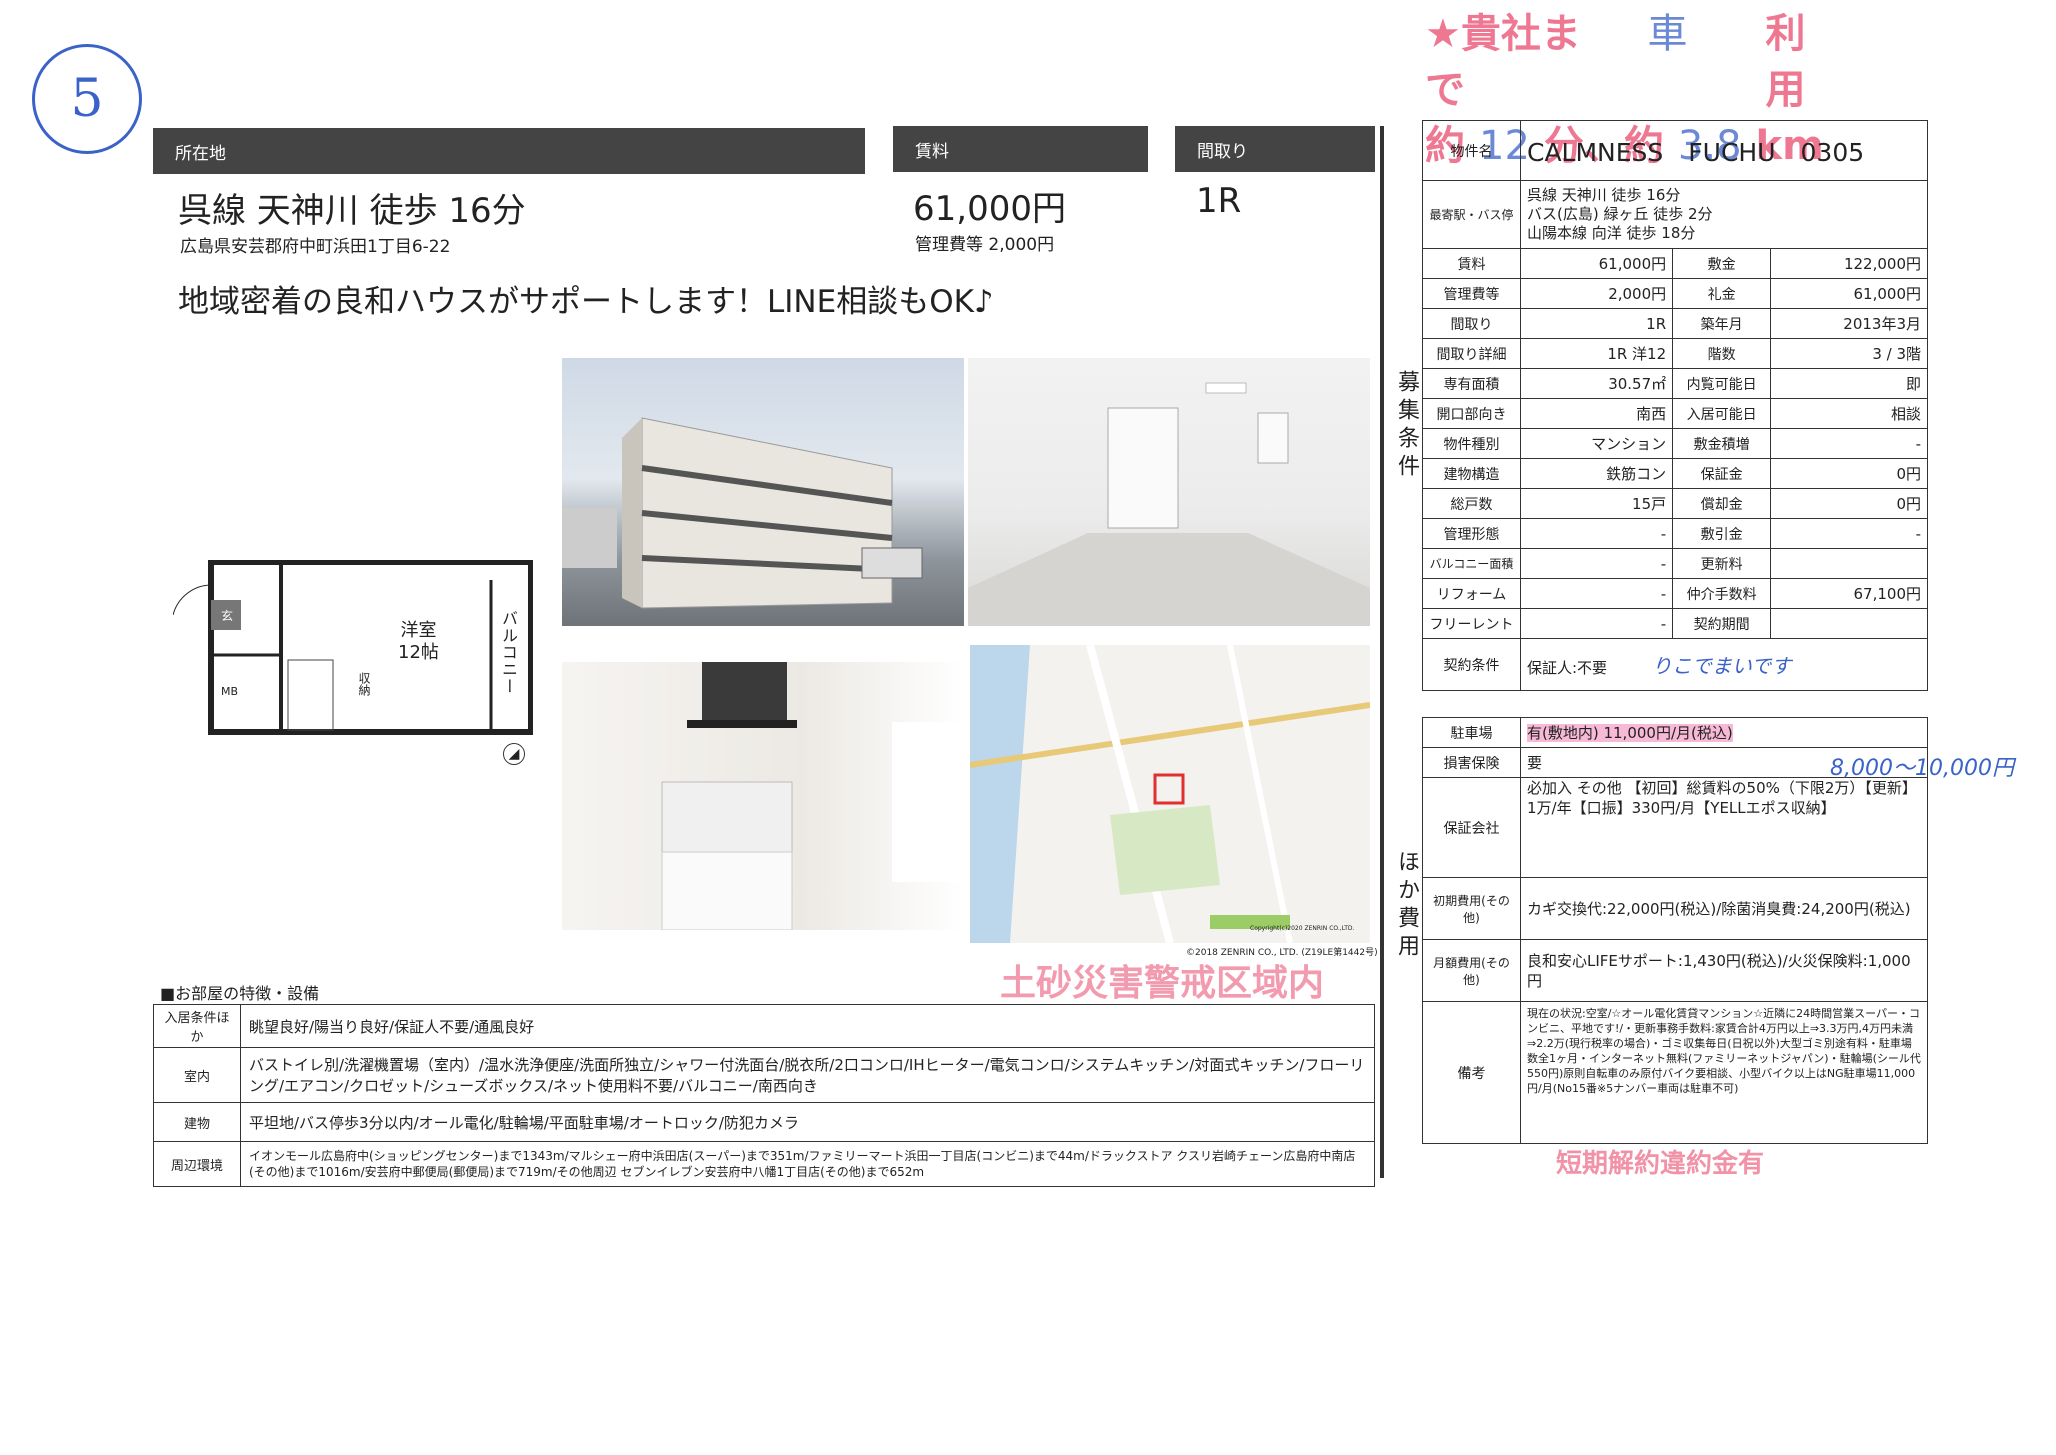  I want to click on grid-label: 間取り, so click(1471, 323).